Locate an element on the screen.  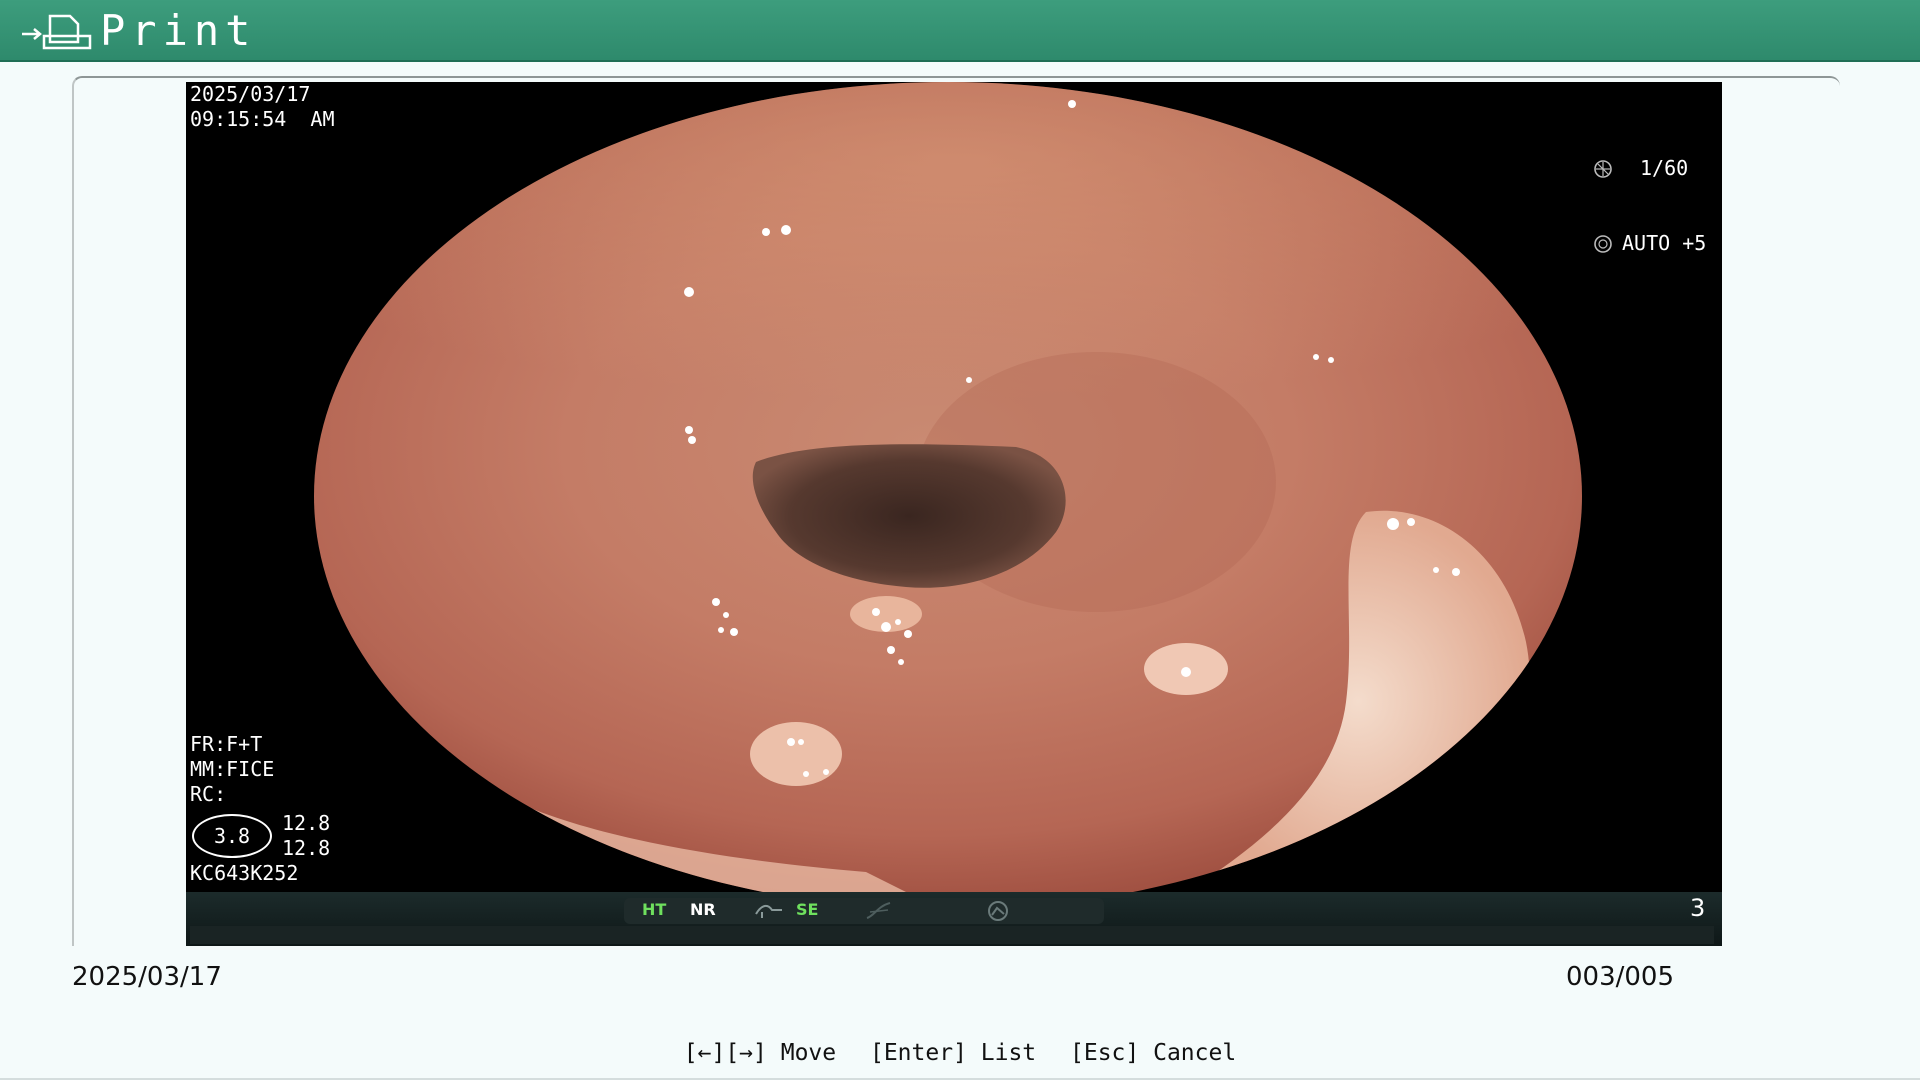
page-counter: 003/005 is located at coordinates (1620, 977).